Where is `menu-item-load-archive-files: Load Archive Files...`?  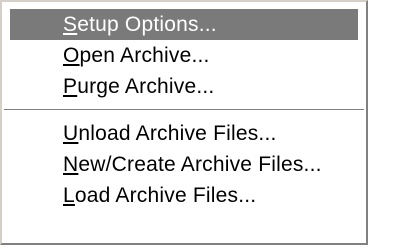 menu-item-load-archive-files: Load Archive Files... is located at coordinates (184, 195).